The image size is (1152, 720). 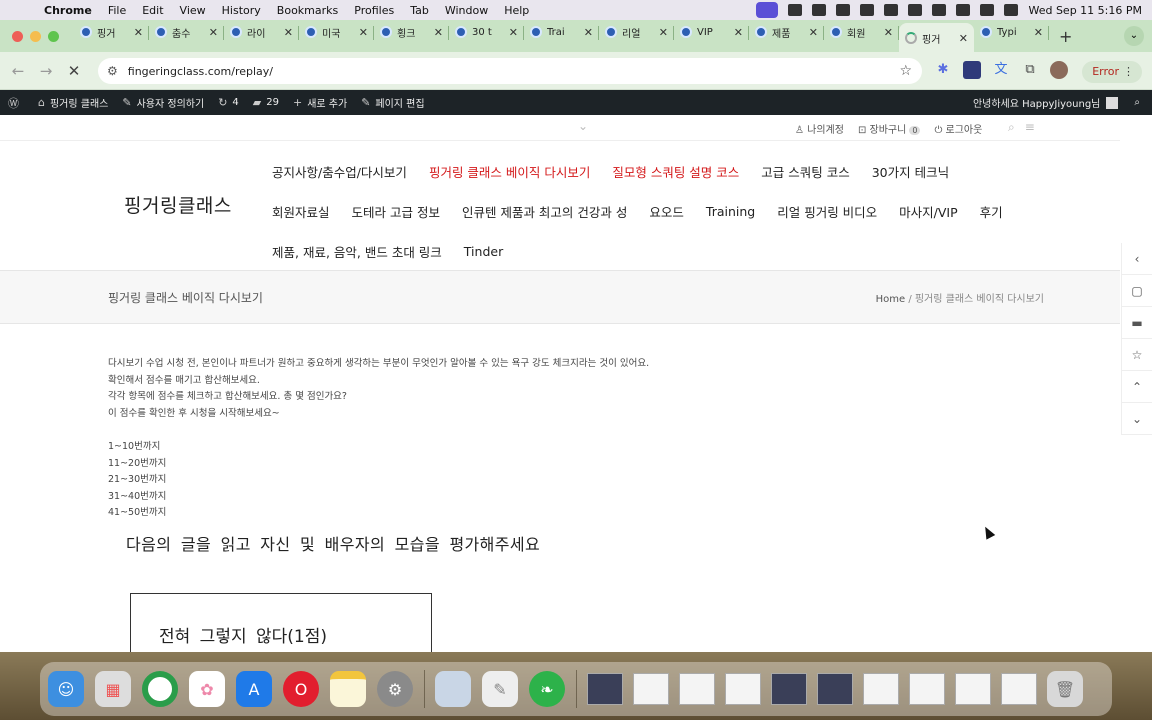 I want to click on link-icon, so click(x=939, y=10).